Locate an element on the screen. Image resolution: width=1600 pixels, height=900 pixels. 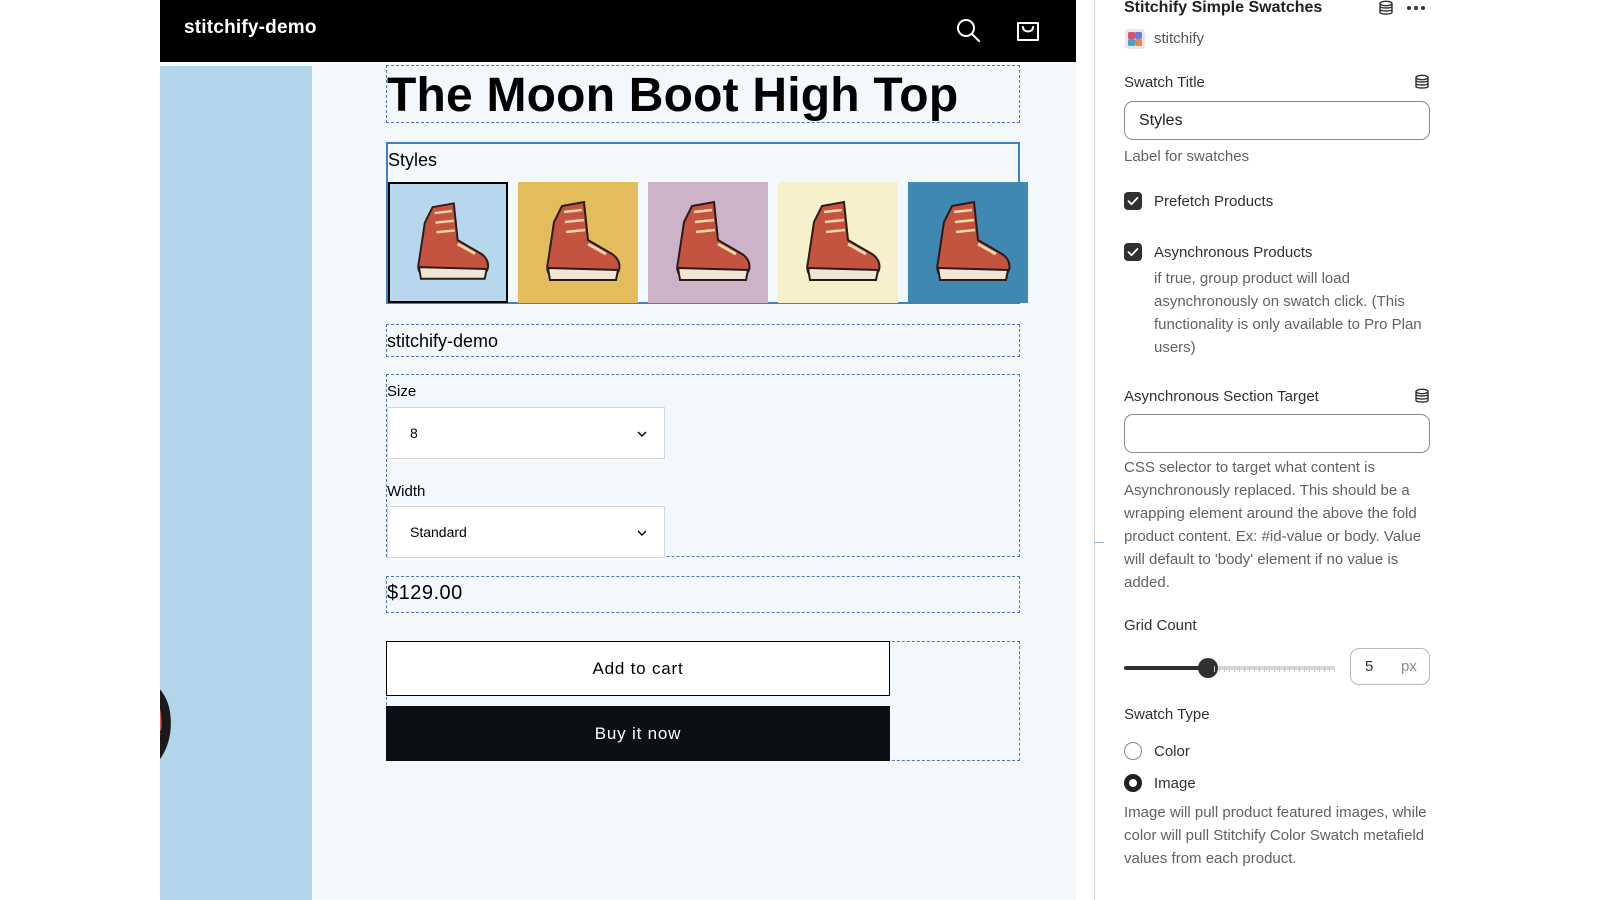
buy-it-now-button: Buy it now is located at coordinates (638, 733).